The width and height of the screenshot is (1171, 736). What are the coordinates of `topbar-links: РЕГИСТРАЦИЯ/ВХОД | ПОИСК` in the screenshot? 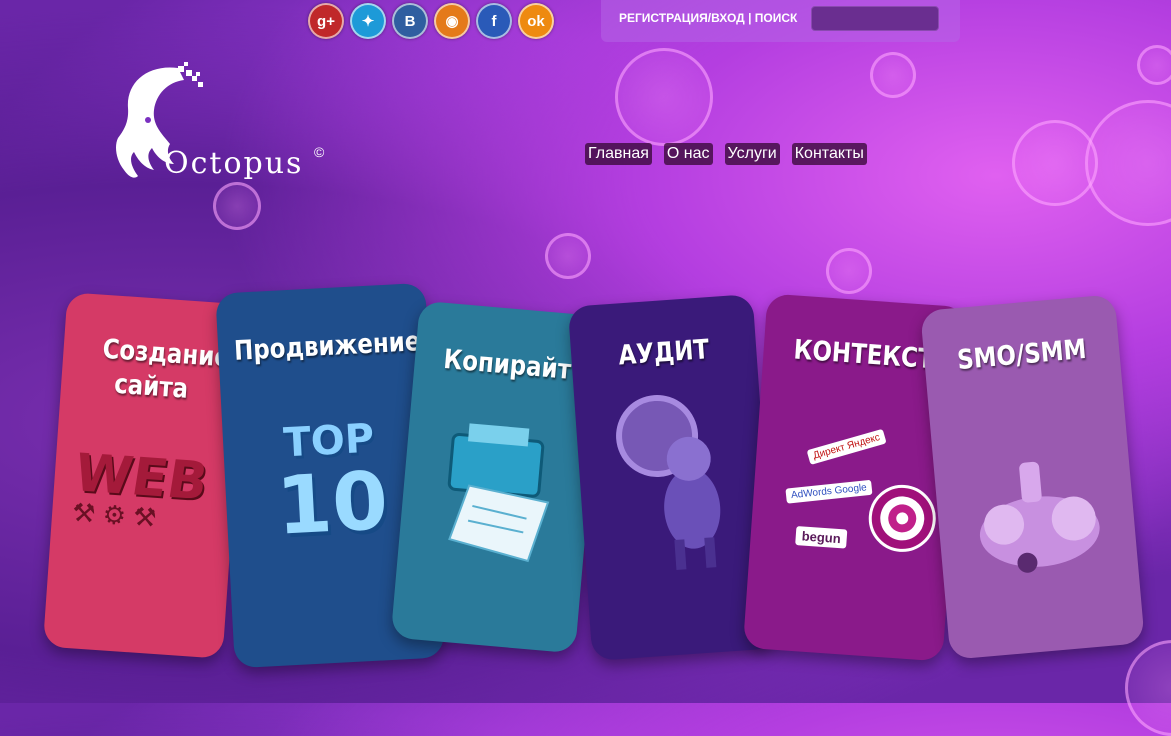 It's located at (708, 18).